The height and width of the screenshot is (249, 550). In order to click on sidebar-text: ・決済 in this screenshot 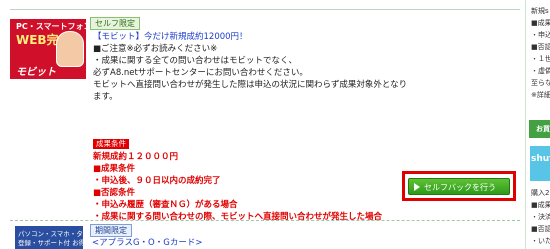, I will do `click(540, 217)`.